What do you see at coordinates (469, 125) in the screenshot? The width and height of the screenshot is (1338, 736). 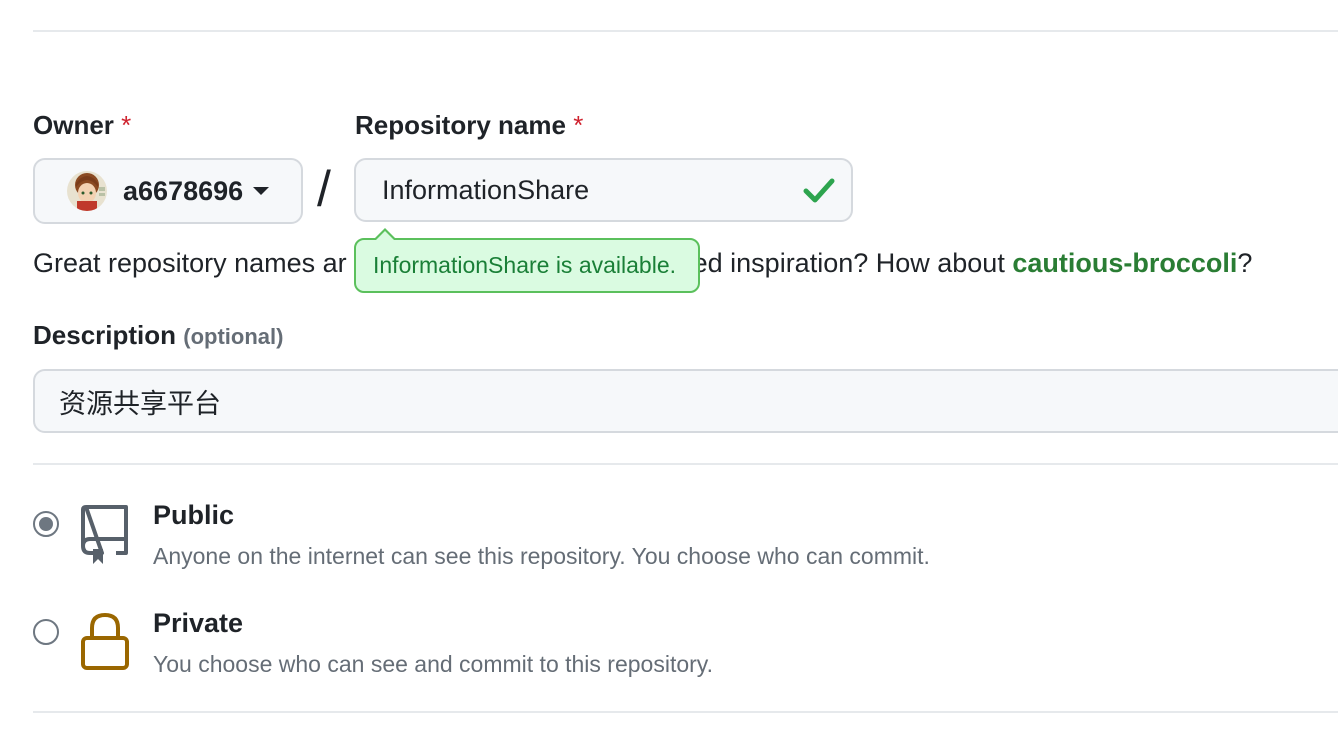 I see `repo-name-label: Repository name *` at bounding box center [469, 125].